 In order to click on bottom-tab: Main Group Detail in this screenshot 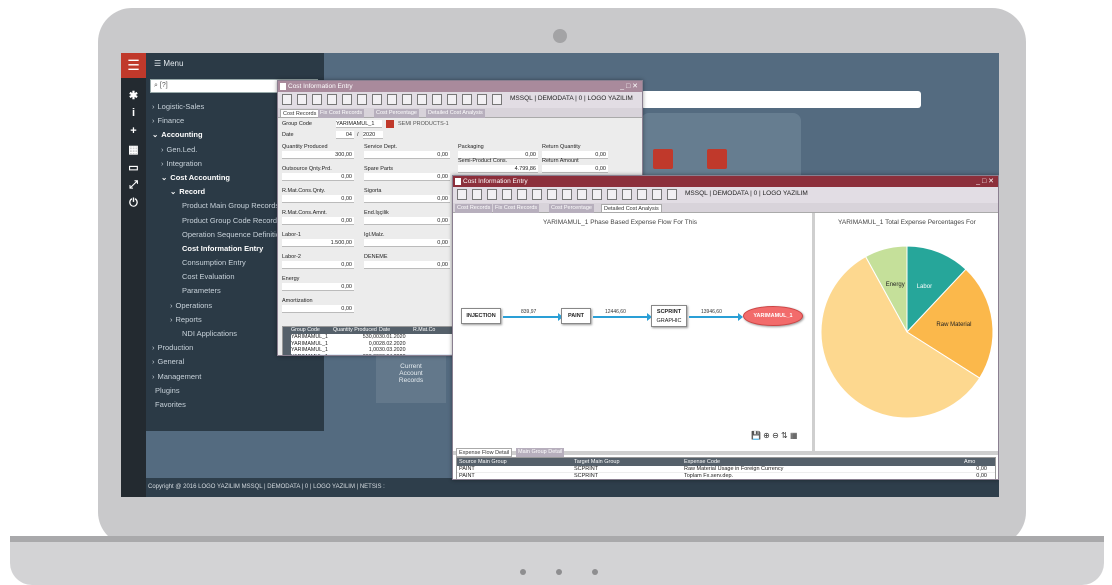, I will do `click(540, 452)`.